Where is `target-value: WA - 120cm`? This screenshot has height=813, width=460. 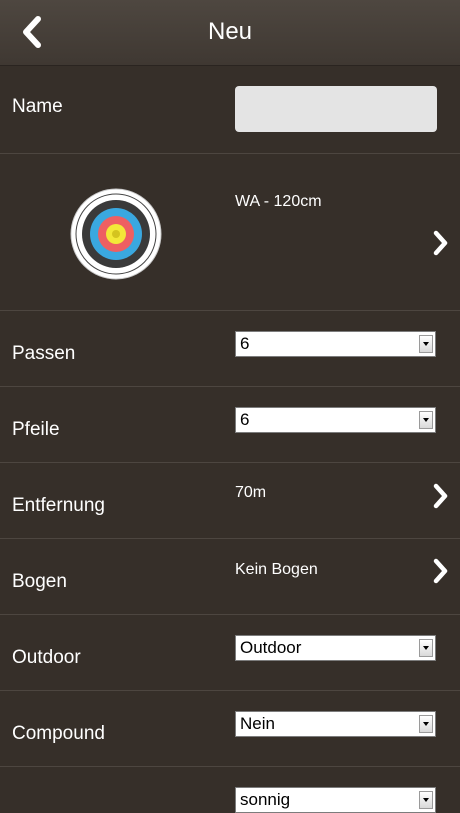 target-value: WA - 120cm is located at coordinates (278, 201).